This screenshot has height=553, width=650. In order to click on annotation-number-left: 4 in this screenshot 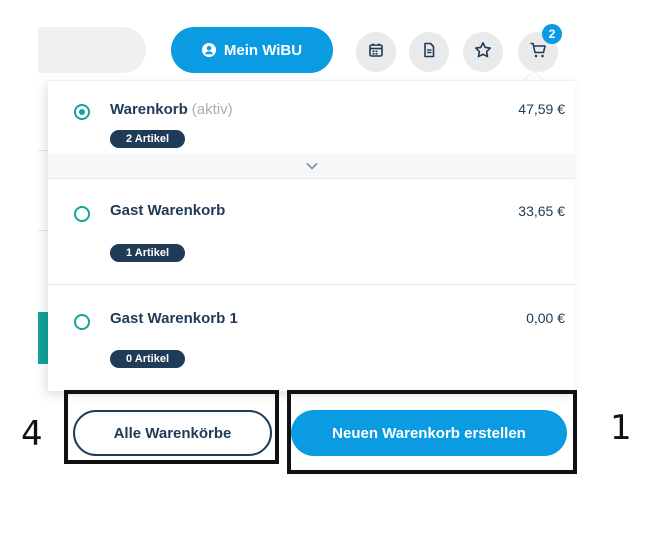, I will do `click(32, 434)`.